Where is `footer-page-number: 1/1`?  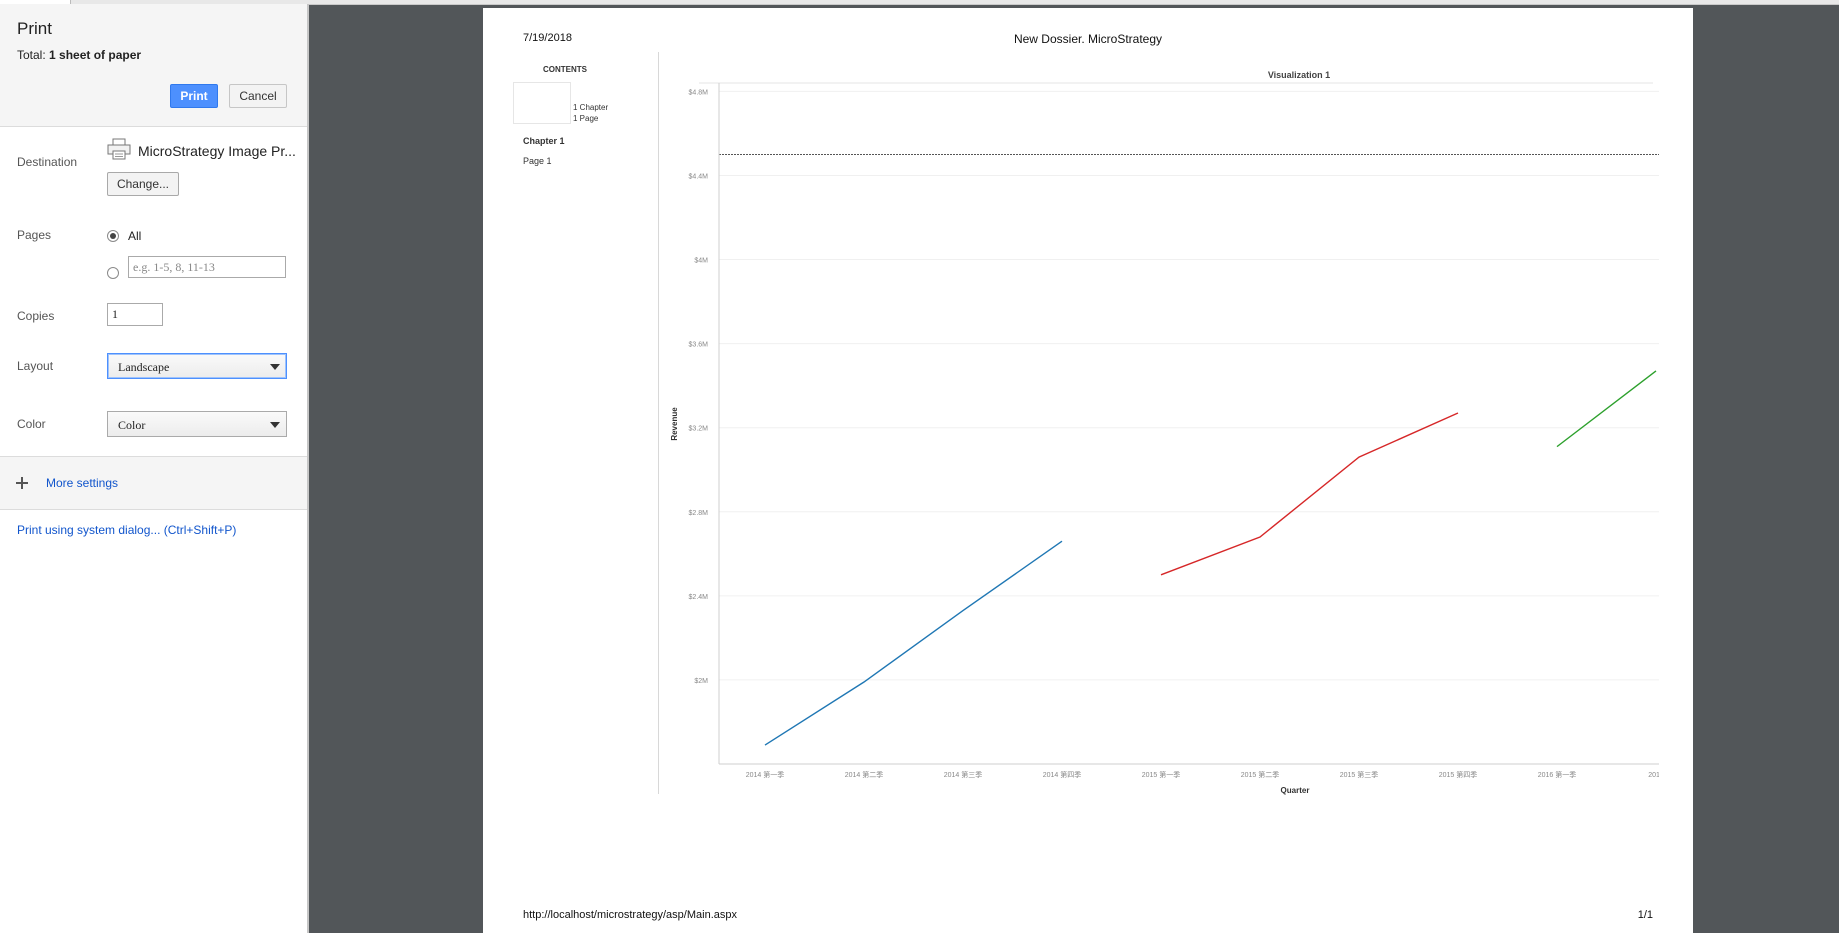 footer-page-number: 1/1 is located at coordinates (1645, 915).